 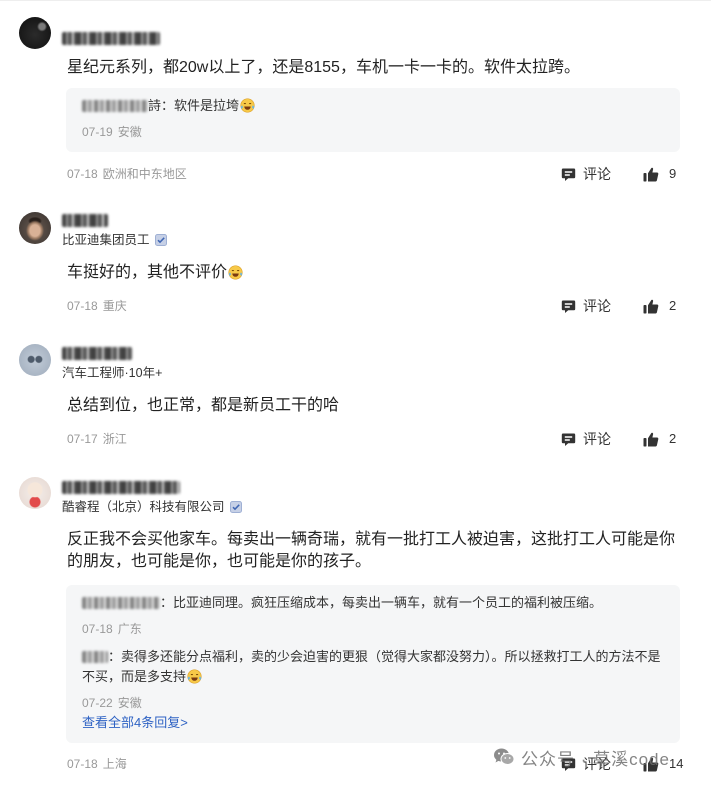 I want to click on comment-footer: 07-18 欧洲和中东地区 评论 9, so click(x=373, y=174).